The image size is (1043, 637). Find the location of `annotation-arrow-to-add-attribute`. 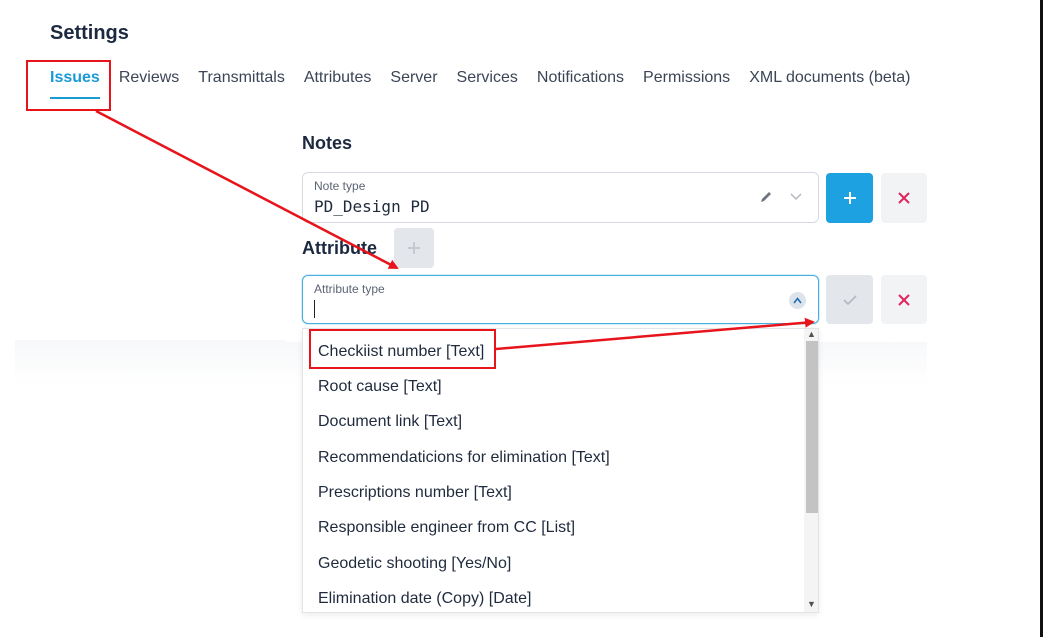

annotation-arrow-to-add-attribute is located at coordinates (247, 189).